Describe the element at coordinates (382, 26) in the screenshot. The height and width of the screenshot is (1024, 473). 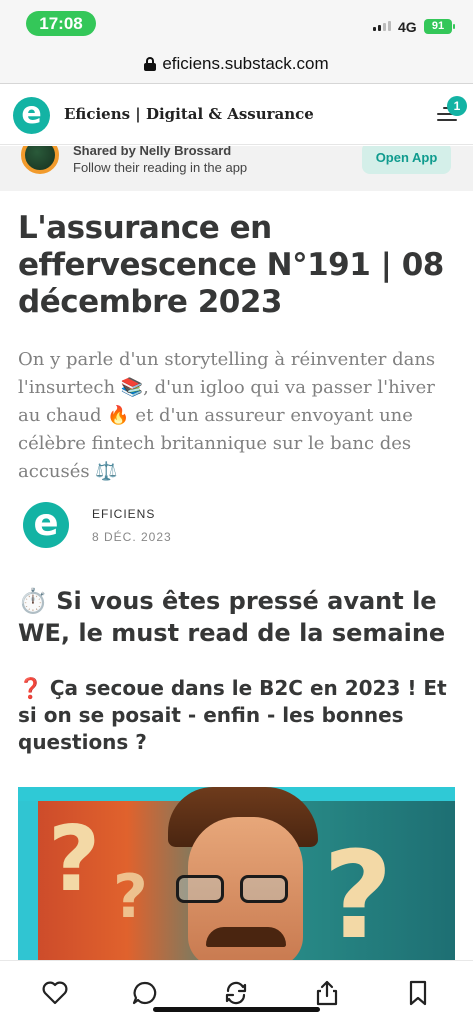
I see `signal-icon` at that location.